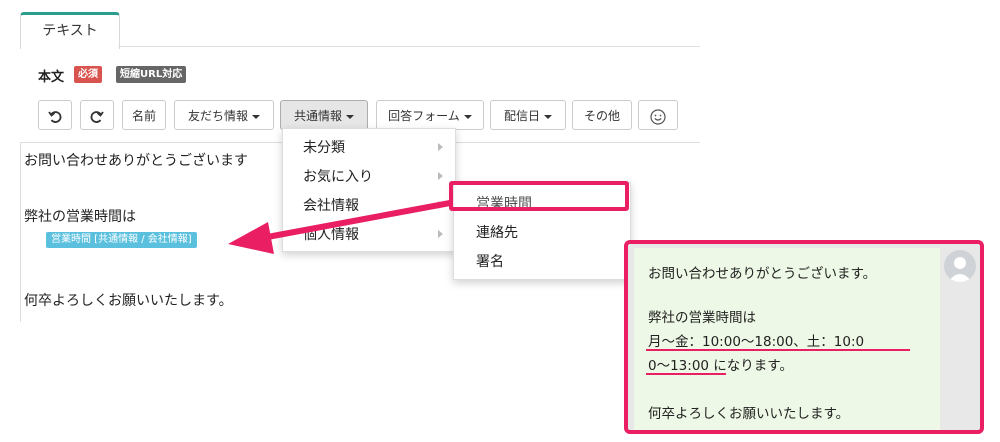  Describe the element at coordinates (490, 261) in the screenshot. I see `submenu-item-signature: 署名` at that location.